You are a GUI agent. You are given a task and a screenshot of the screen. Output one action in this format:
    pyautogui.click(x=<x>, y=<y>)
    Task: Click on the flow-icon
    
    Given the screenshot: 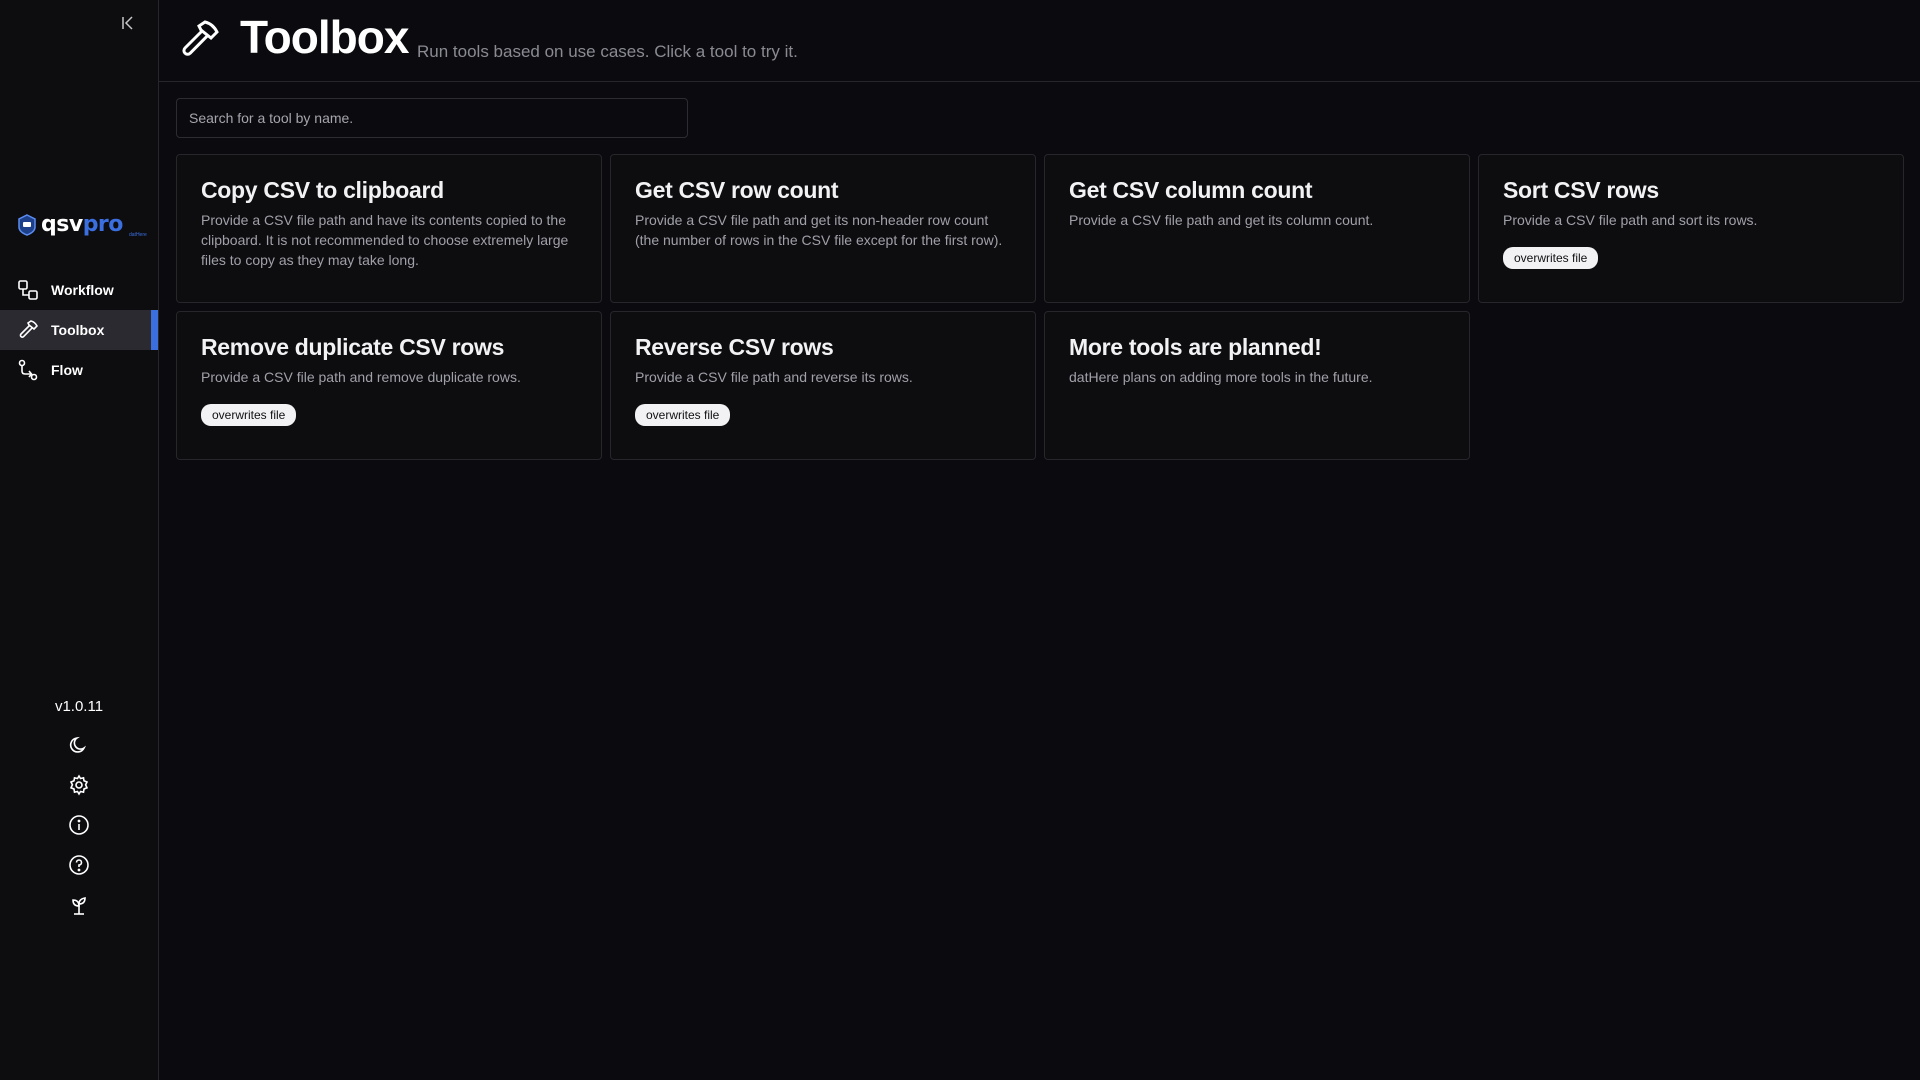 What is the action you would take?
    pyautogui.click(x=28, y=370)
    